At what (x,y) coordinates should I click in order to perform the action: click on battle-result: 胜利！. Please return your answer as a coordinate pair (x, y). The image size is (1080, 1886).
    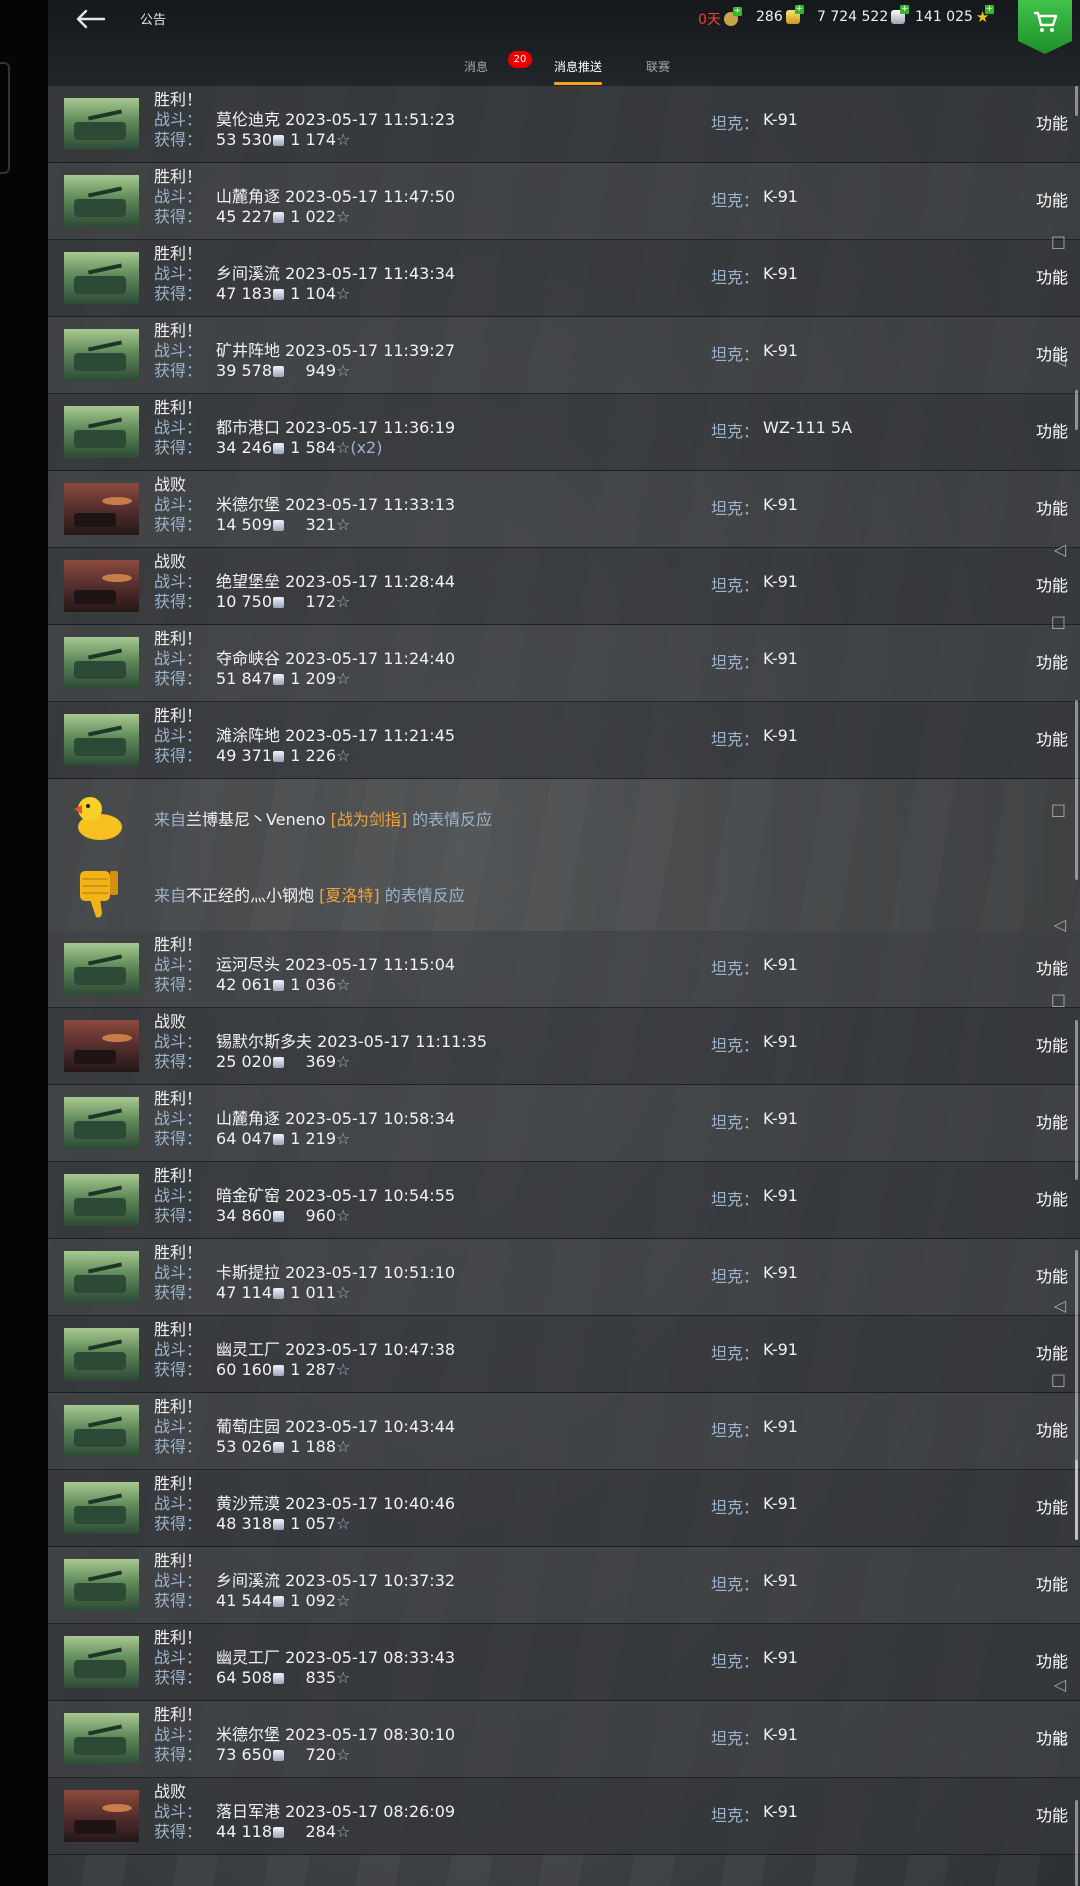
    Looking at the image, I should click on (178, 944).